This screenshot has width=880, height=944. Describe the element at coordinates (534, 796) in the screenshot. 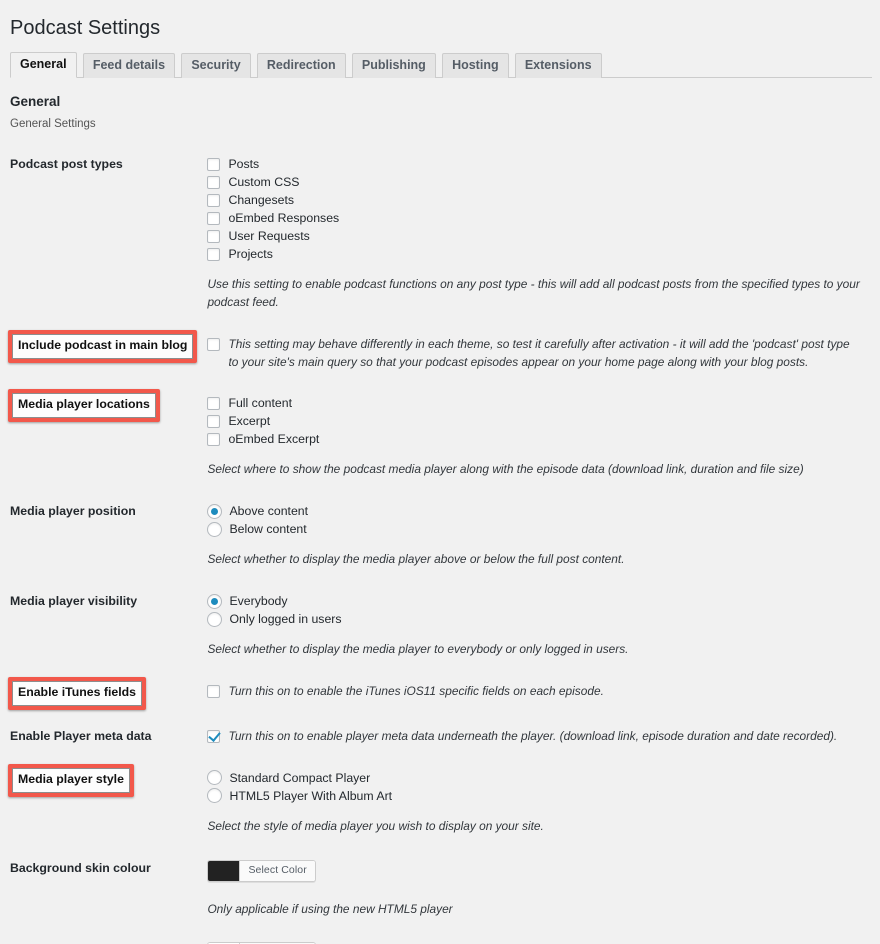

I see `list-item: HTML5 Player With Album Art` at that location.